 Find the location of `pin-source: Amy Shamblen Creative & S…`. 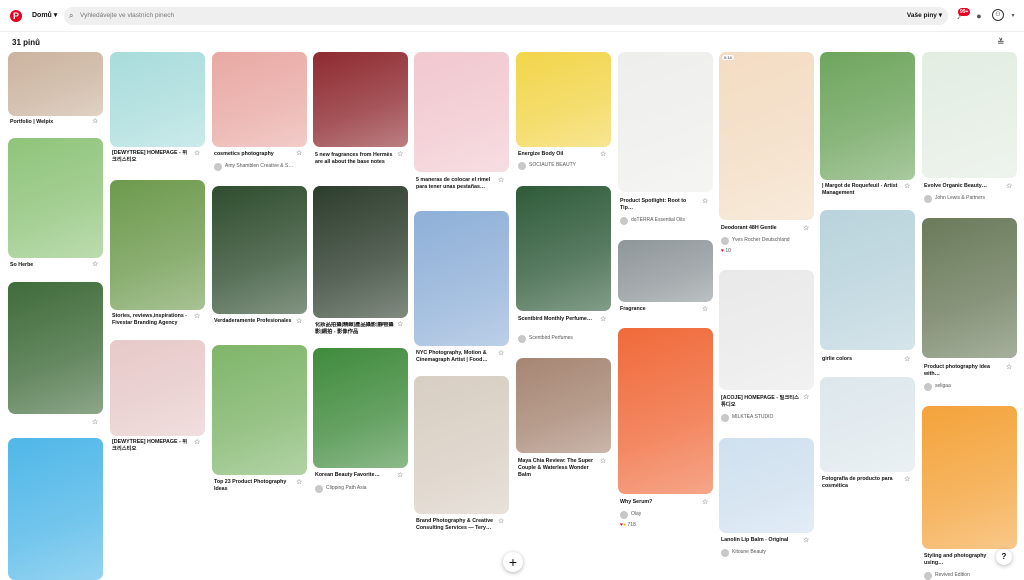

pin-source: Amy Shamblen Creative & S… is located at coordinates (253, 167).